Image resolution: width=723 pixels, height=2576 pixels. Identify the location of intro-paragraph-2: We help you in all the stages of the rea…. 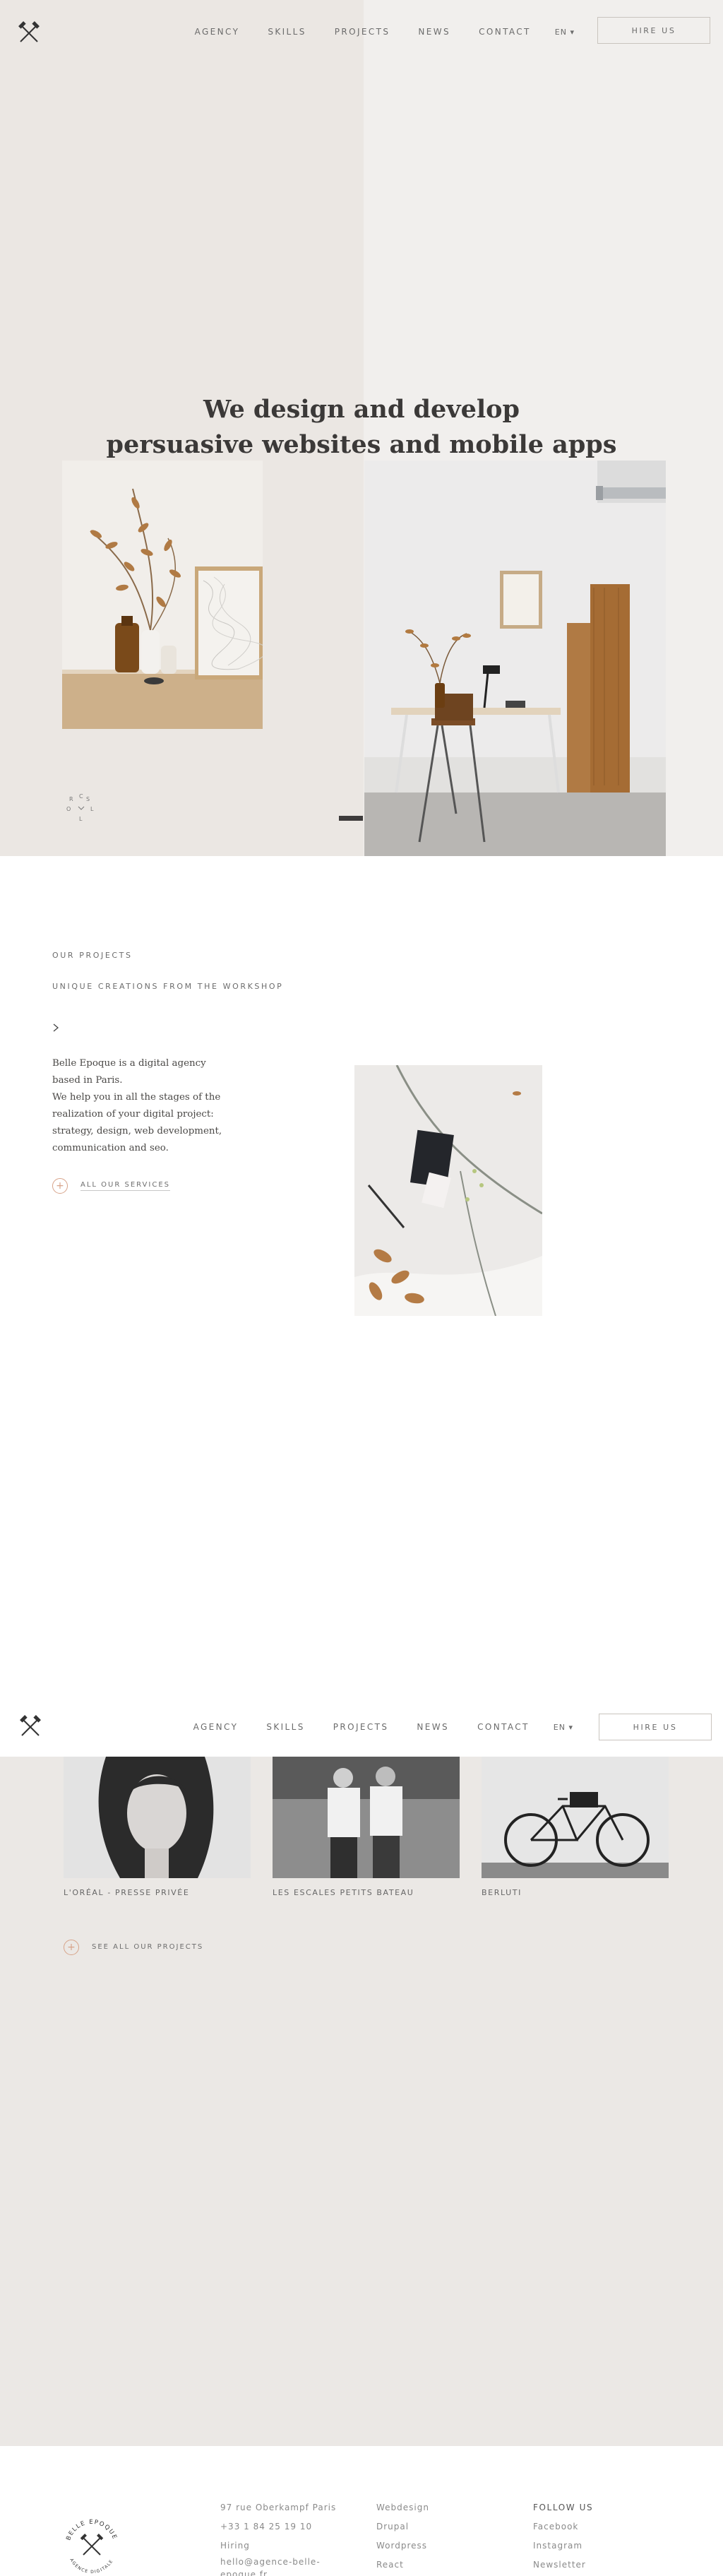
(137, 1122).